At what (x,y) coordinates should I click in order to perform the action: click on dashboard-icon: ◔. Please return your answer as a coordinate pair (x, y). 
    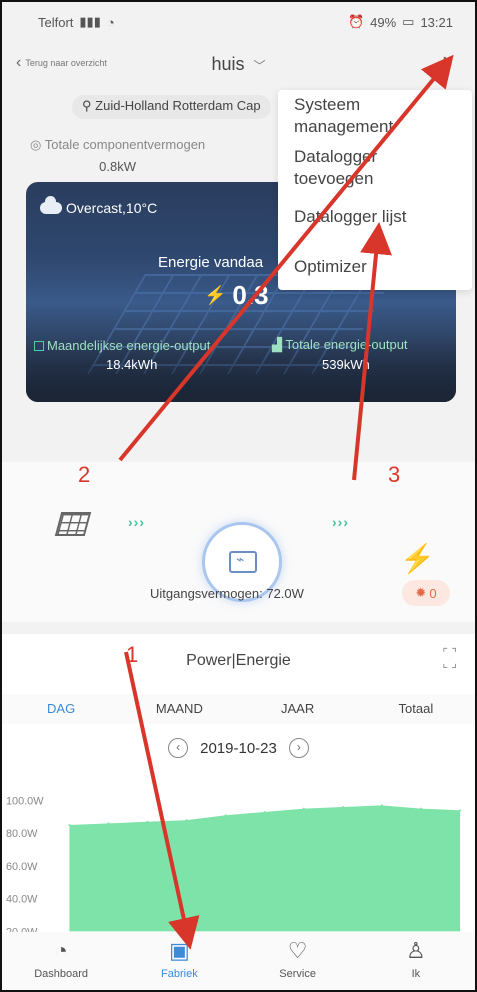
    Looking at the image, I should click on (61, 950).